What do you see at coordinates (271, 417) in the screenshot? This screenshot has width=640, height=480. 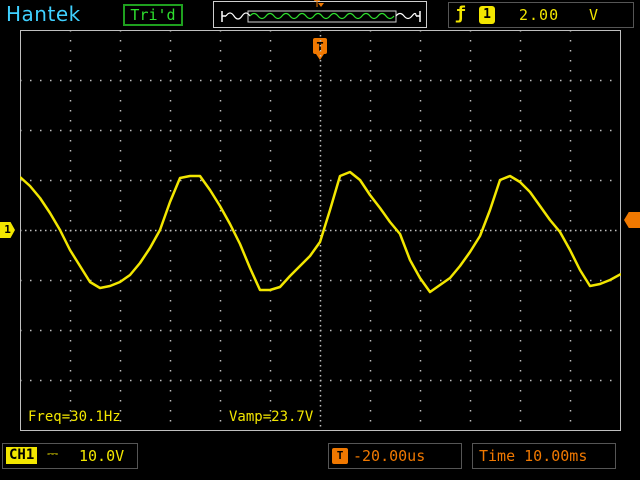 I see `amplitude-readout: Vamp=23.7V` at bounding box center [271, 417].